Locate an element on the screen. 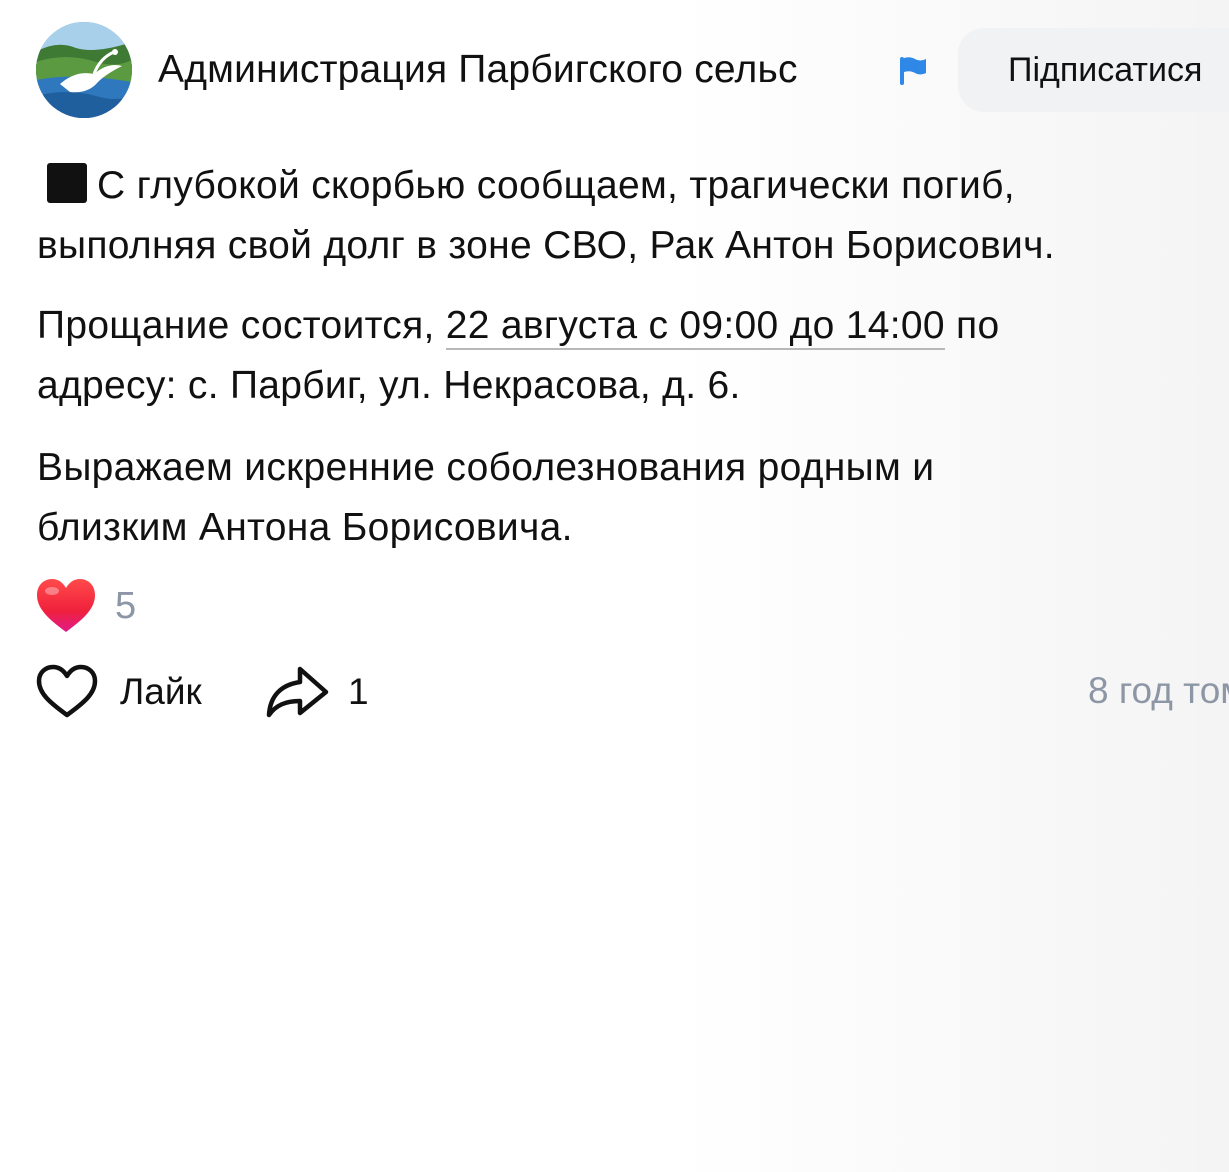 Image resolution: width=1229 pixels, height=1172 pixels. post-timestamp: 8 год тому is located at coordinates (1158, 690).